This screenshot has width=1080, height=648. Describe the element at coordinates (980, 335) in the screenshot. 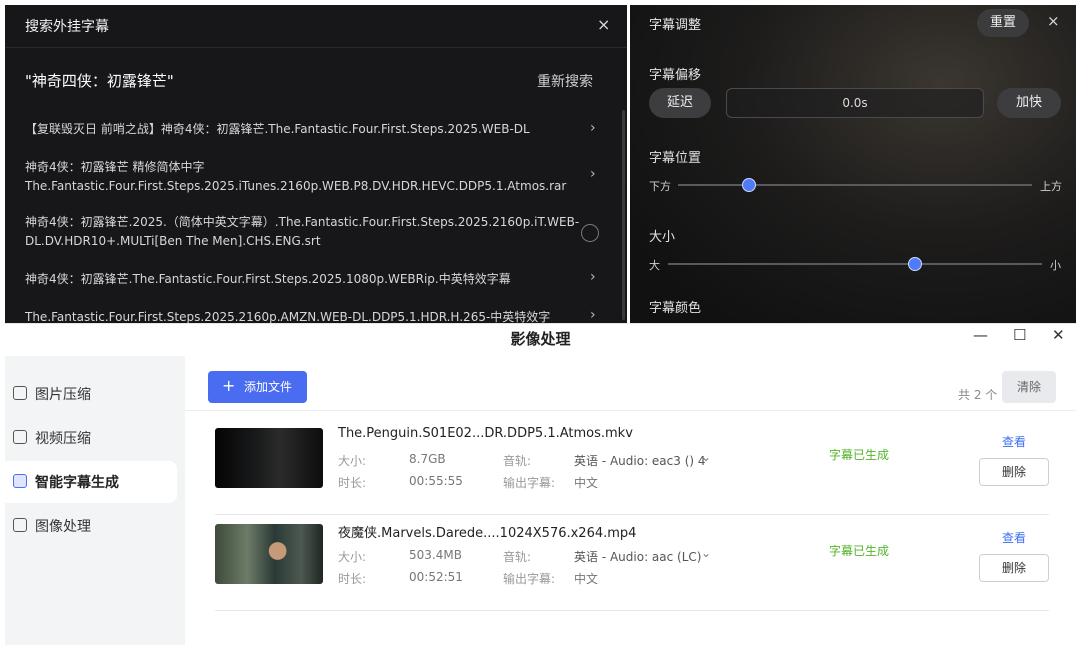

I see `minimize-icon: —` at that location.